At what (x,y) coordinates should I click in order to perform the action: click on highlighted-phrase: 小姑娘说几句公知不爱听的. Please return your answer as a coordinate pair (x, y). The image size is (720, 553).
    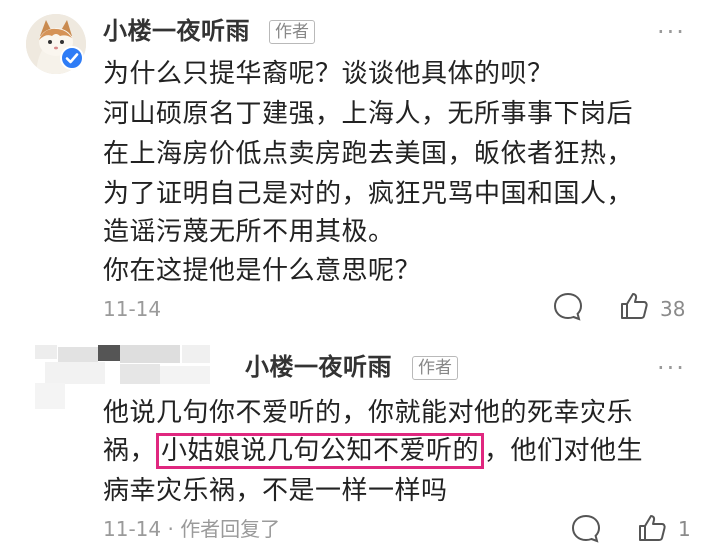
    Looking at the image, I should click on (320, 451).